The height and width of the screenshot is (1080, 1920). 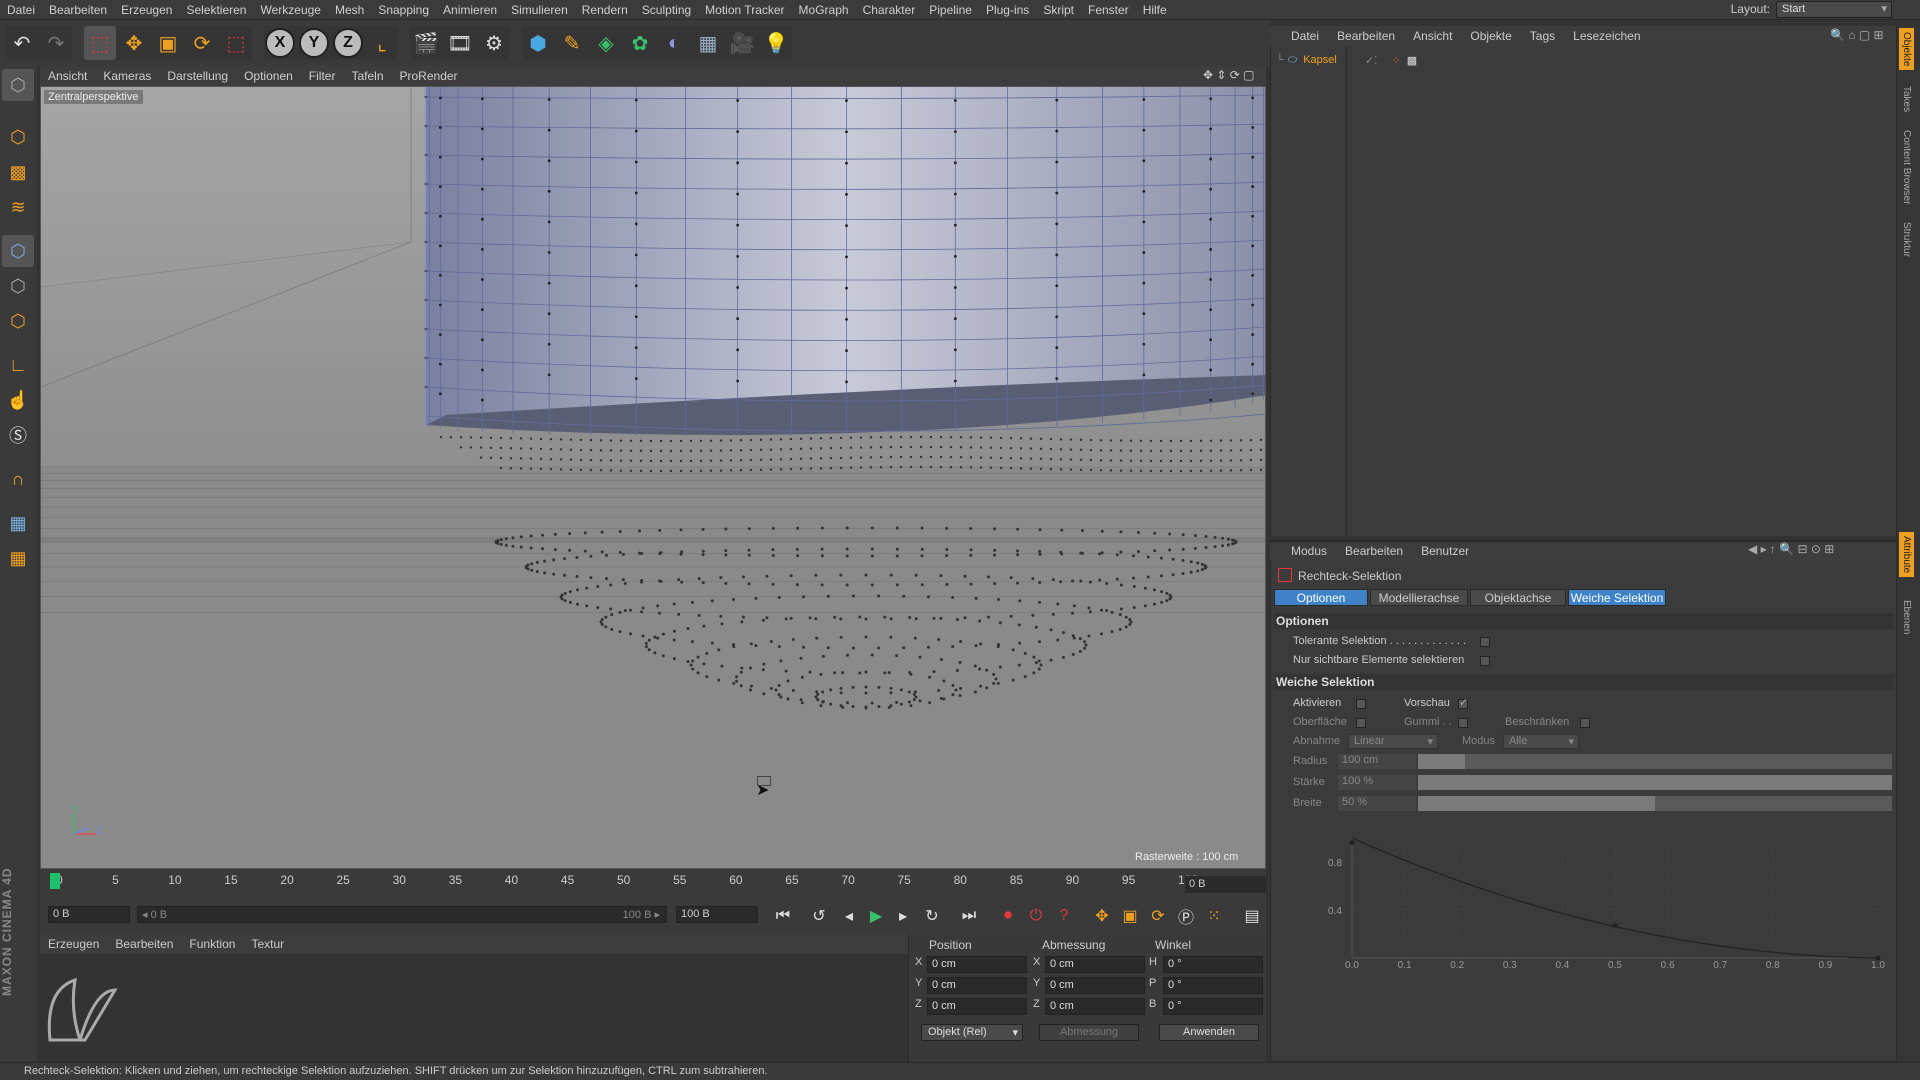 I want to click on attribute-menu-benutzer: Benutzer, so click(x=1445, y=551).